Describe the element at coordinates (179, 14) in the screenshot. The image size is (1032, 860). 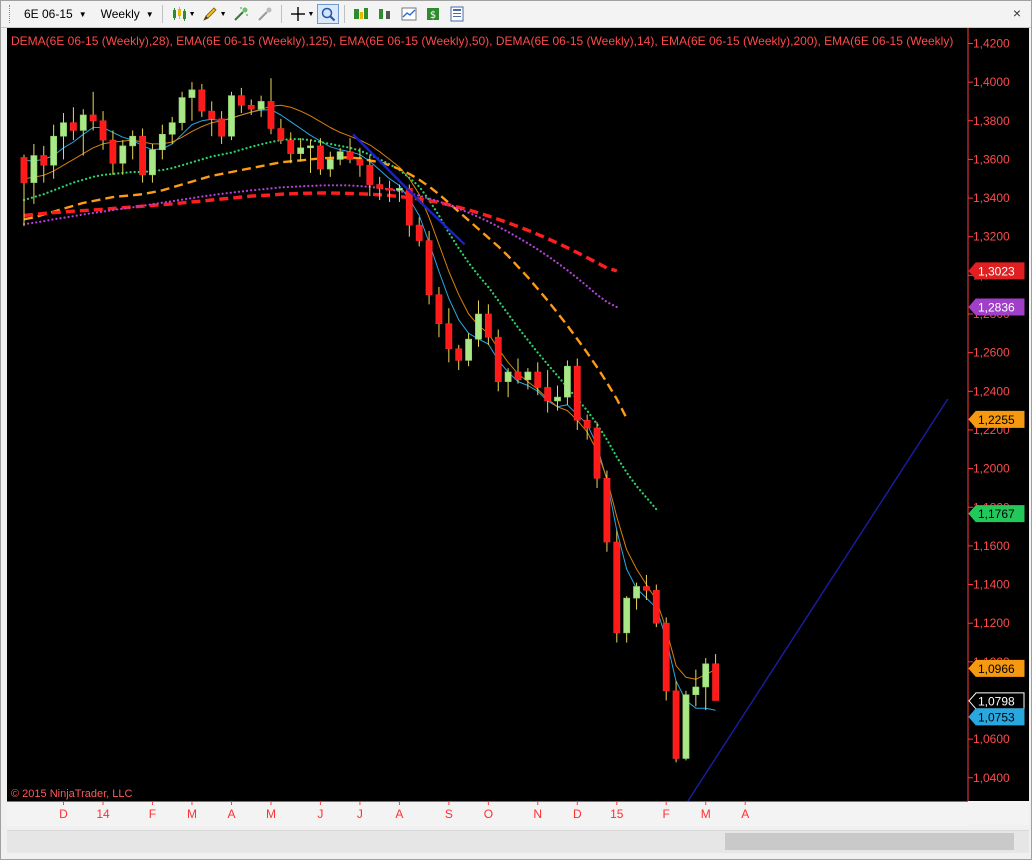
I see `bar-type-button` at that location.